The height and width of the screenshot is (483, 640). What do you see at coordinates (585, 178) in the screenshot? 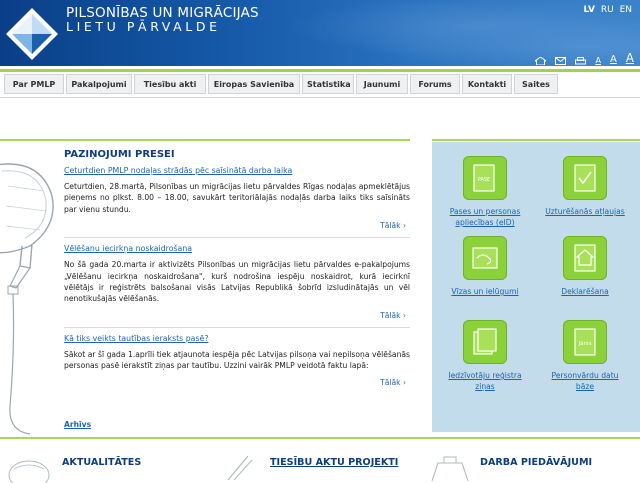
I see `residence-permit-icon` at bounding box center [585, 178].